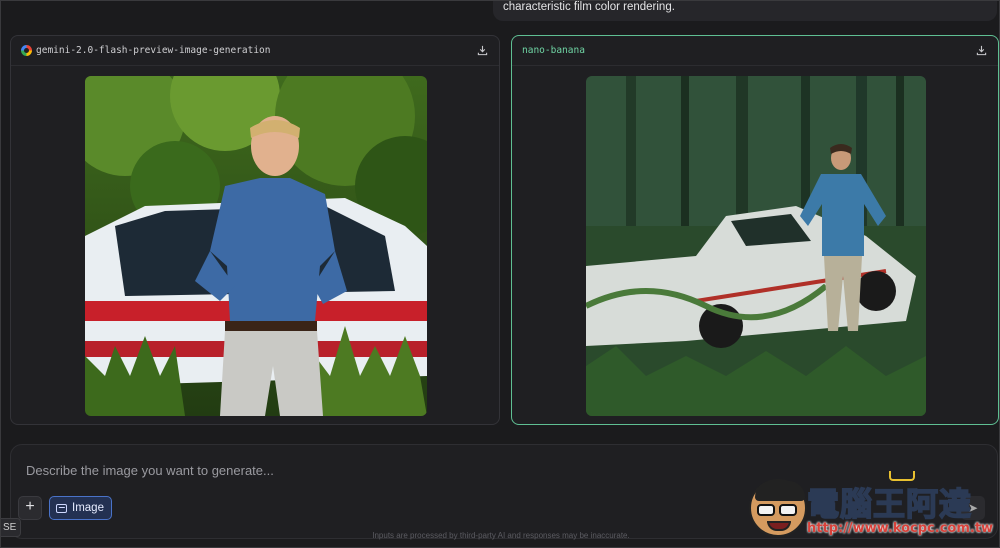 The width and height of the screenshot is (1000, 548). What do you see at coordinates (778, 508) in the screenshot?
I see `watermark-mascot-icon` at bounding box center [778, 508].